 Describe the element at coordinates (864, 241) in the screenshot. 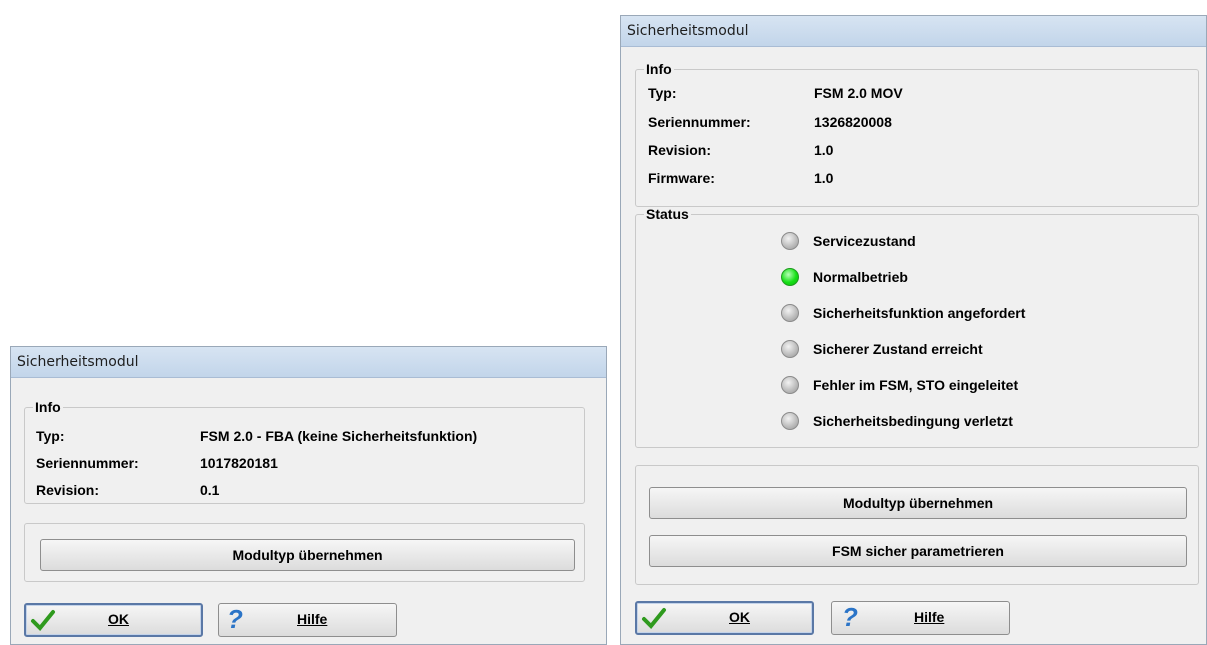

I see `status-item-label: Servicezustand` at that location.